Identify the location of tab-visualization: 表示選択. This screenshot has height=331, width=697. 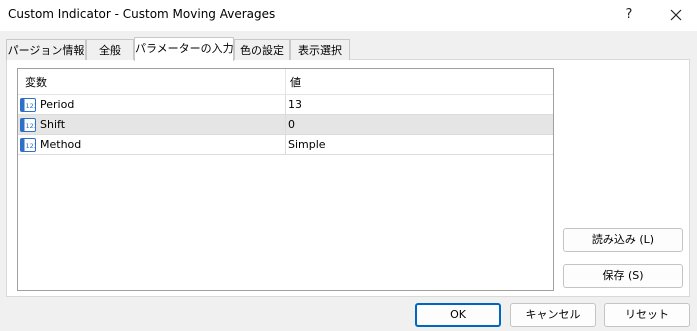
(320, 49).